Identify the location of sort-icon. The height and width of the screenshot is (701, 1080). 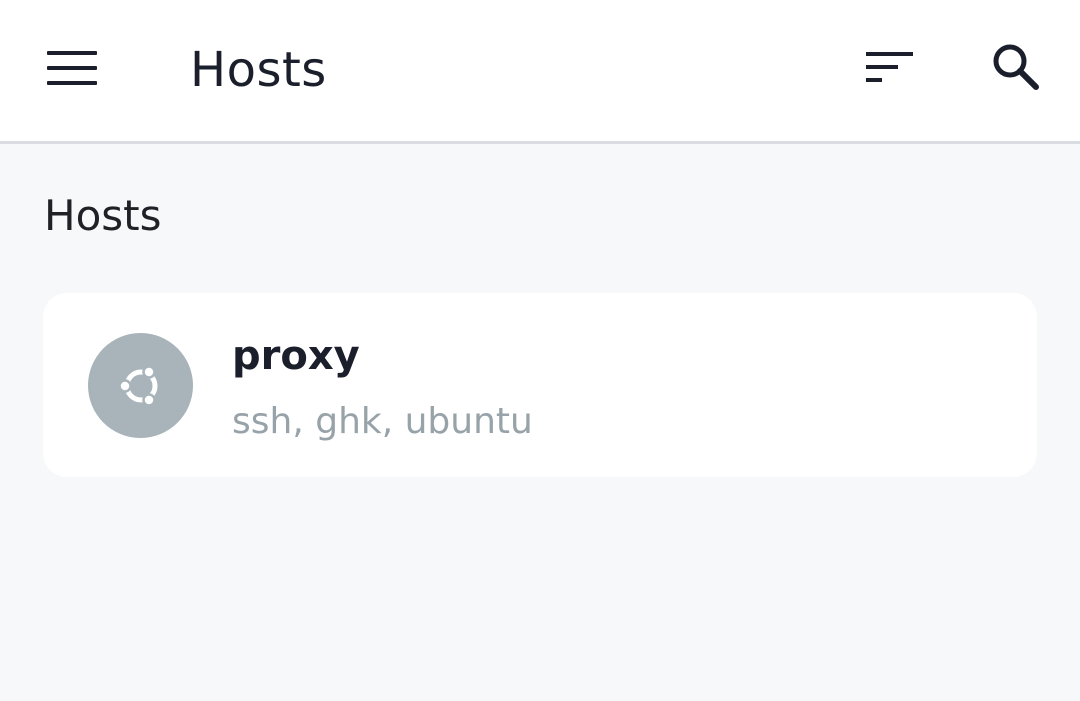
(889, 67).